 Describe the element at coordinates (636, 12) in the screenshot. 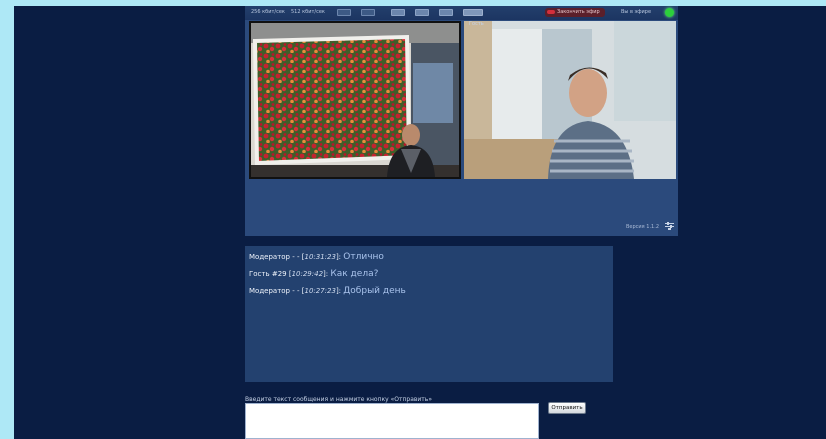

I see `on-air-status: Вы в эфире` at that location.